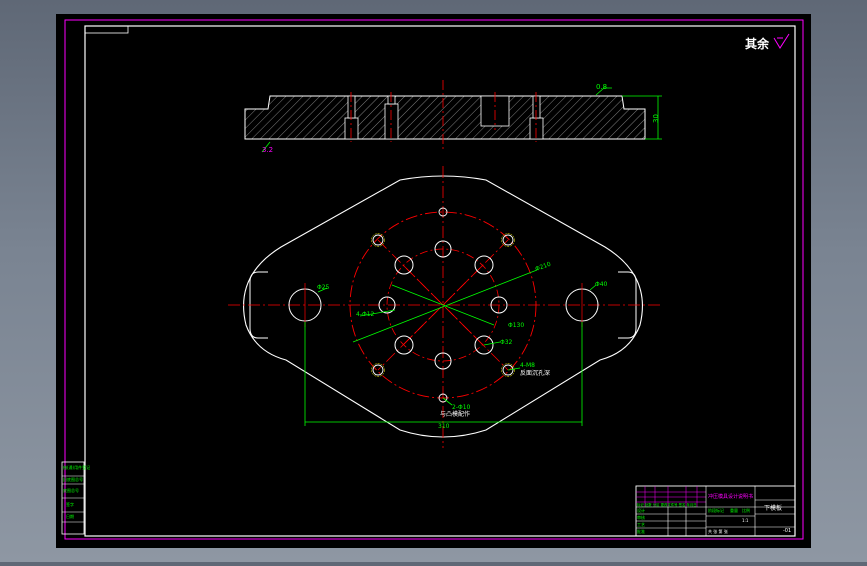 The height and width of the screenshot is (566, 867). I want to click on dim-small-holes: 4-Φ12, so click(365, 314).